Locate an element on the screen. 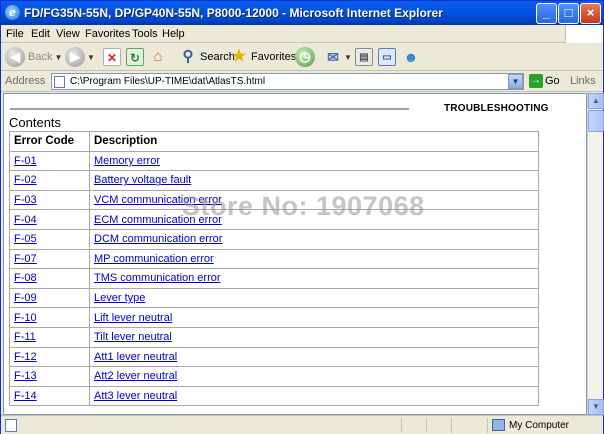  error-code-link: F-02 is located at coordinates (49, 180).